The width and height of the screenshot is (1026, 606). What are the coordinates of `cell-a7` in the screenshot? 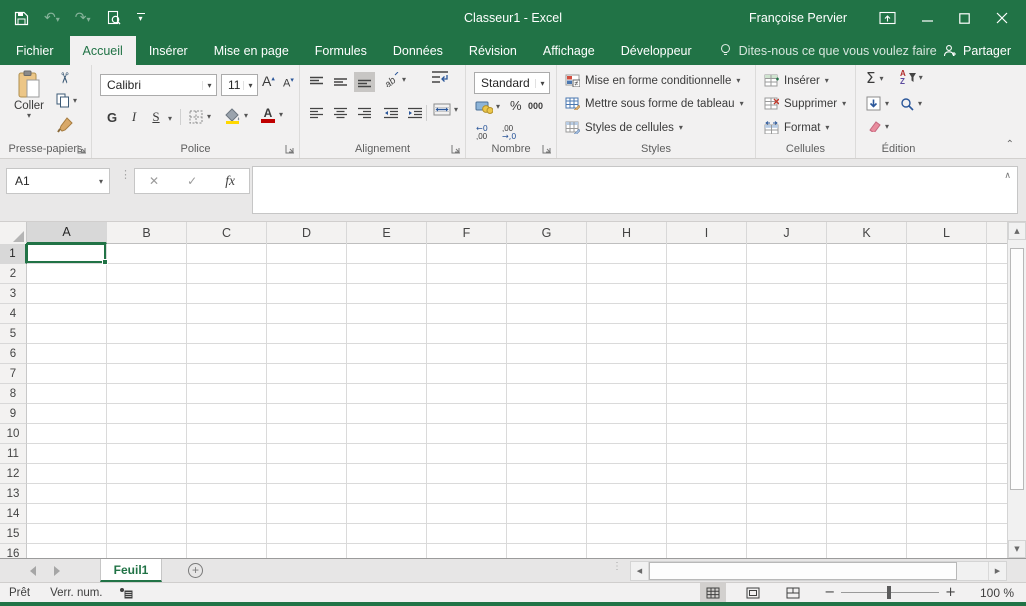 It's located at (67, 374).